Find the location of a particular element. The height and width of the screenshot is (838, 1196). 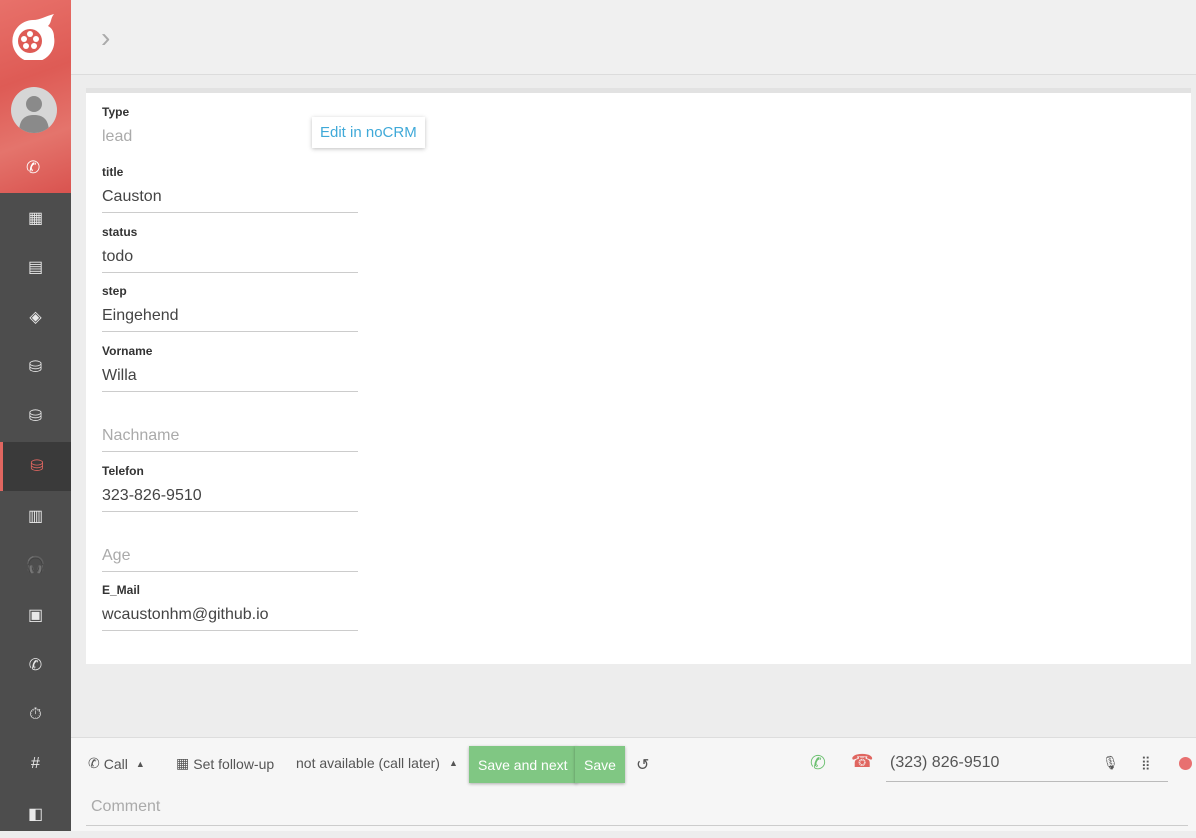

dashboard-icon: ▦ is located at coordinates (35, 218).